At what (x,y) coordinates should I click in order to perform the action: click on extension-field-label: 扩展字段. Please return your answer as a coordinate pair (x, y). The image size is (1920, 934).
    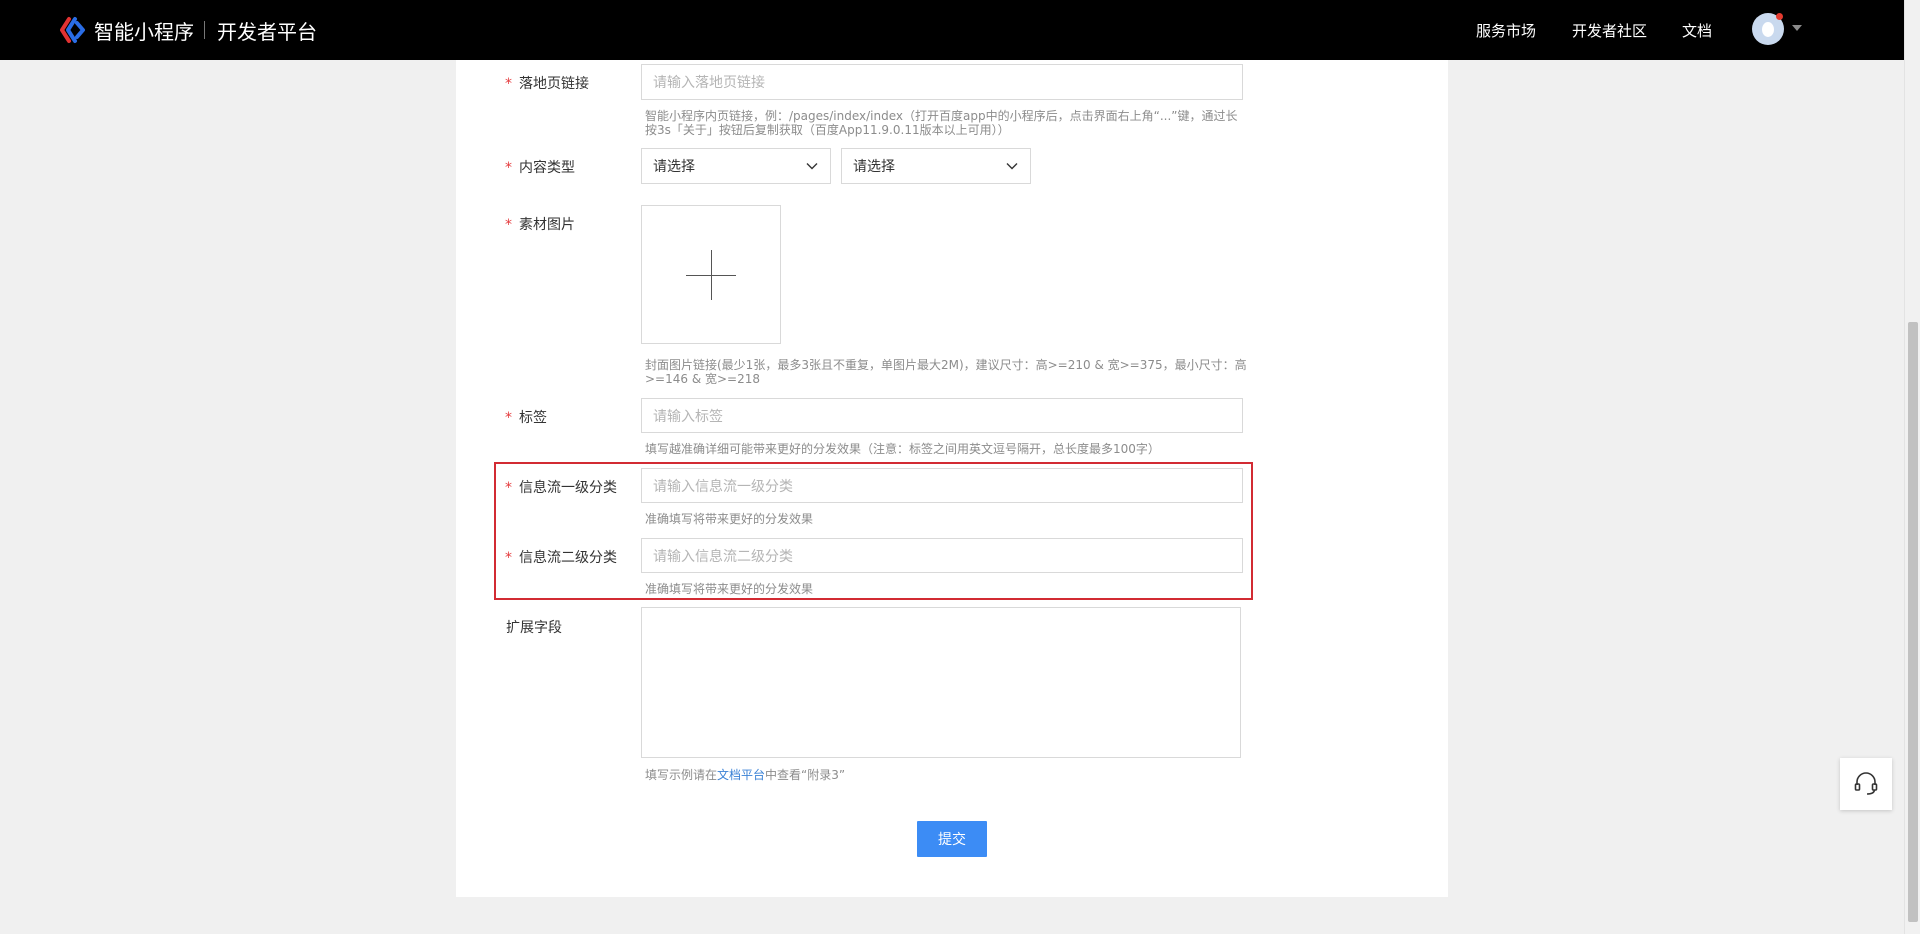
    Looking at the image, I should click on (534, 628).